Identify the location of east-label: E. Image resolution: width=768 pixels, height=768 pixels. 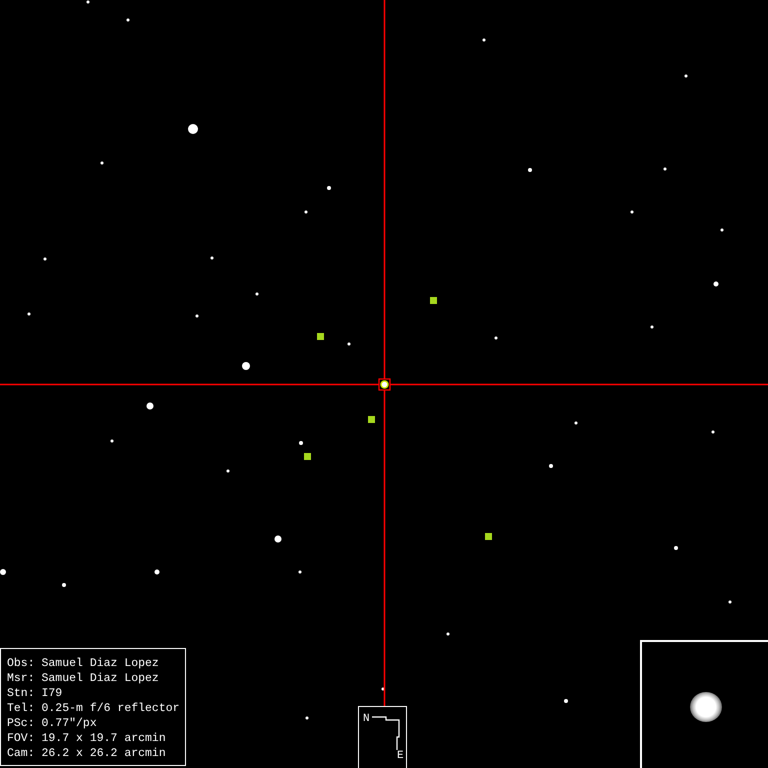
(400, 756).